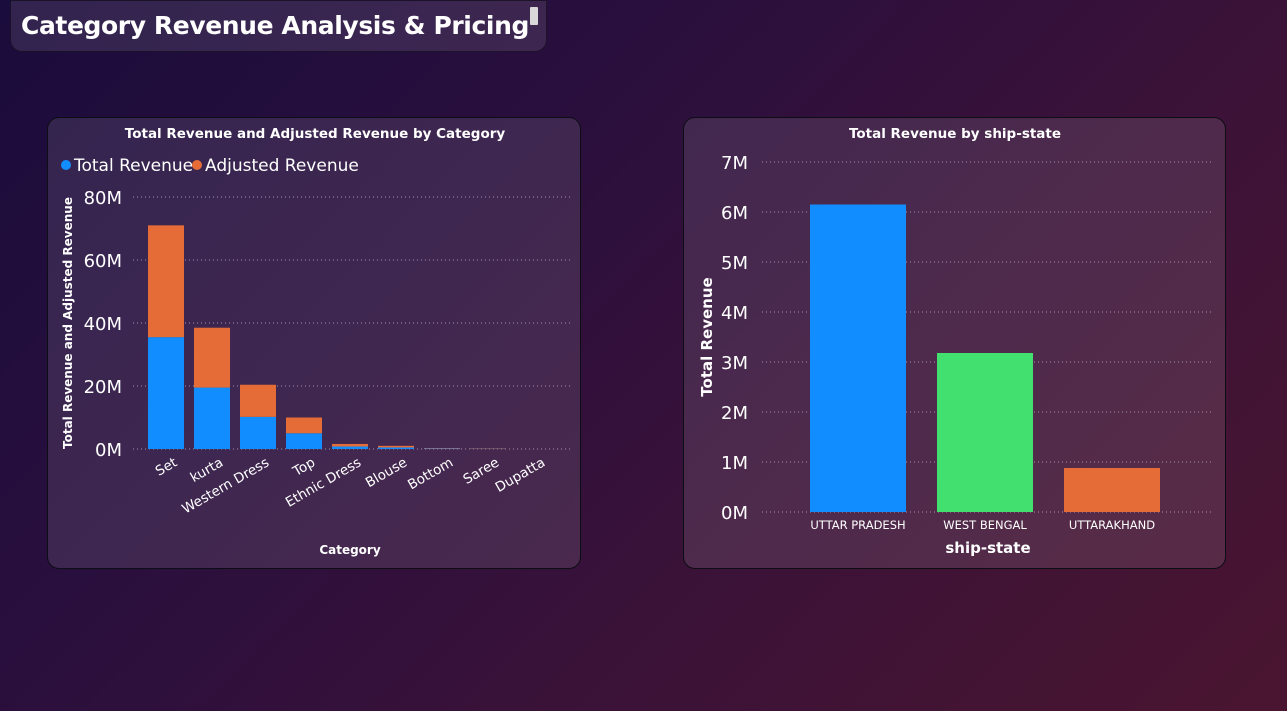  I want to click on y-axis-title: Total Revenue, so click(707, 336).